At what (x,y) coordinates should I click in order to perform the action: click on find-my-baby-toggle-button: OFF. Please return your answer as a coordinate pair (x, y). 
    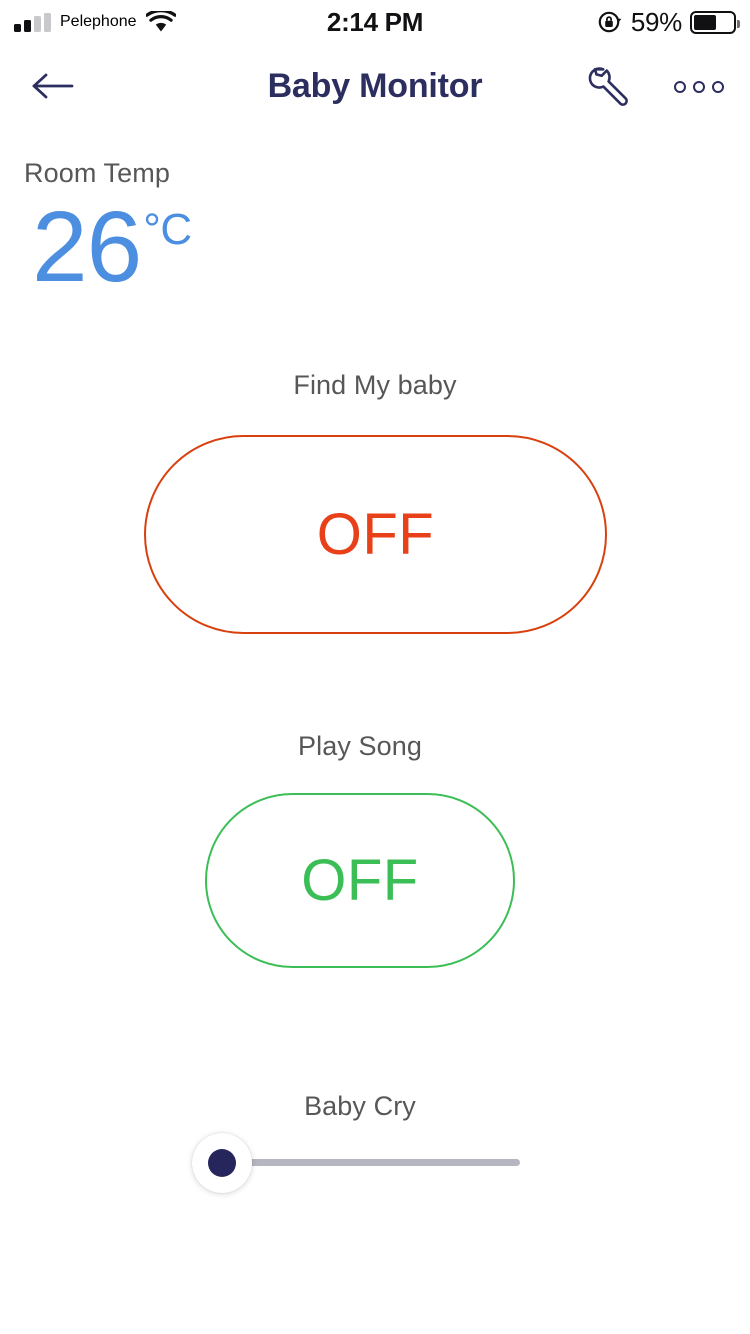
    Looking at the image, I should click on (375, 534).